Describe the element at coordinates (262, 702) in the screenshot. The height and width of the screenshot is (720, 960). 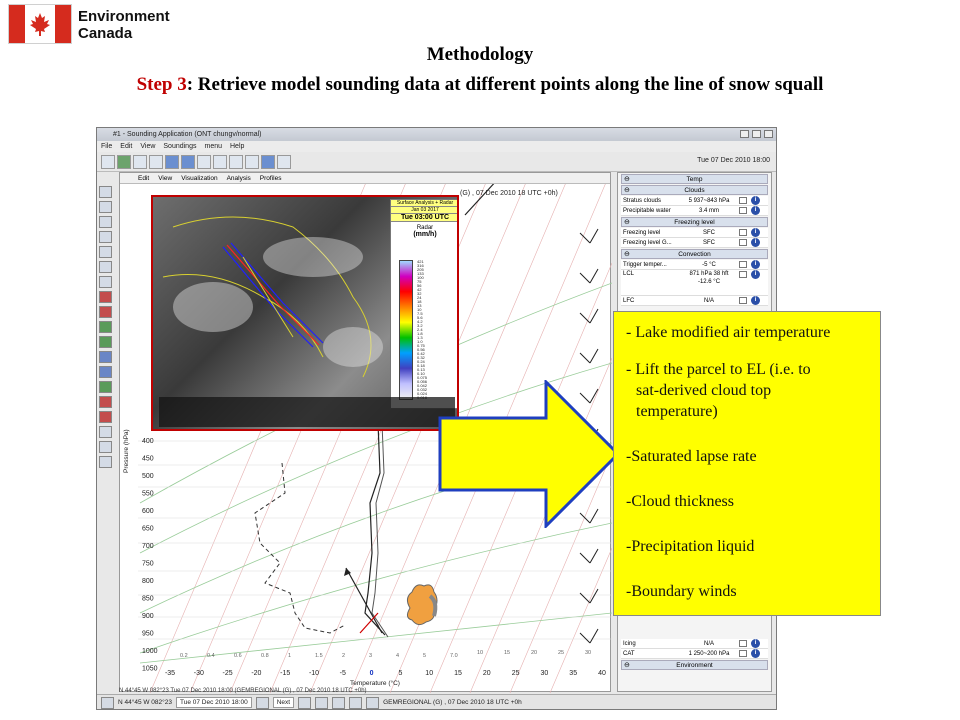
I see `back-icon` at that location.